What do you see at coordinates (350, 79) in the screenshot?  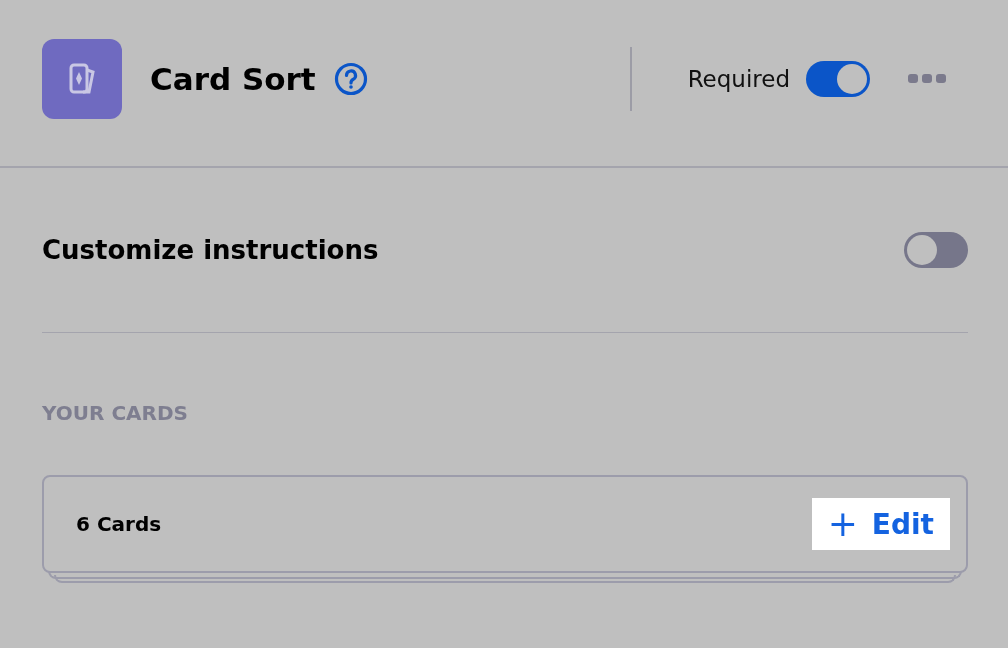 I see `help-icon` at bounding box center [350, 79].